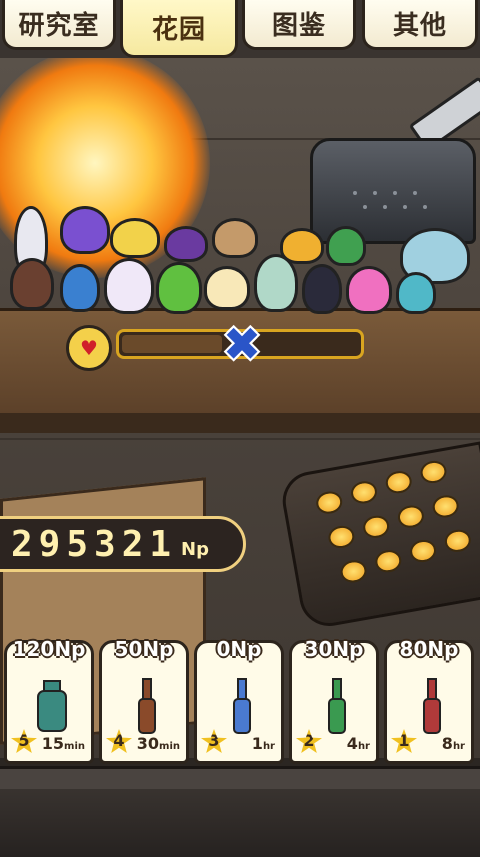  What do you see at coordinates (186, 244) in the screenshot?
I see `creature-eggplant` at bounding box center [186, 244].